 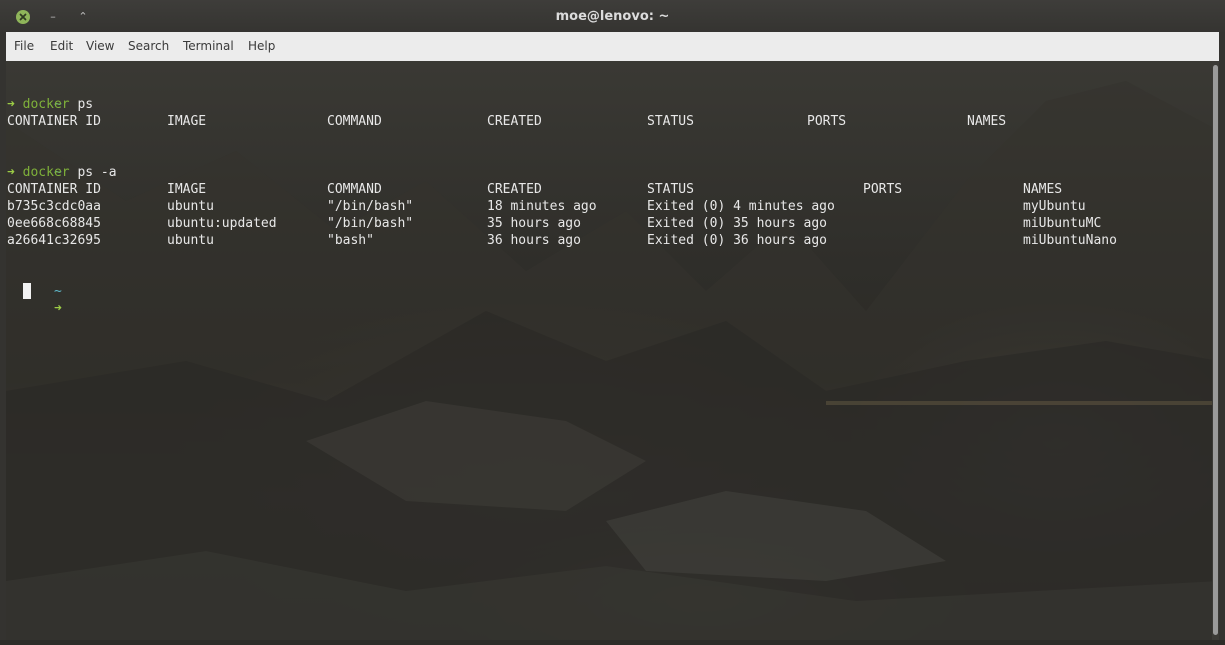 What do you see at coordinates (27, 291) in the screenshot?
I see `text-cursor` at bounding box center [27, 291].